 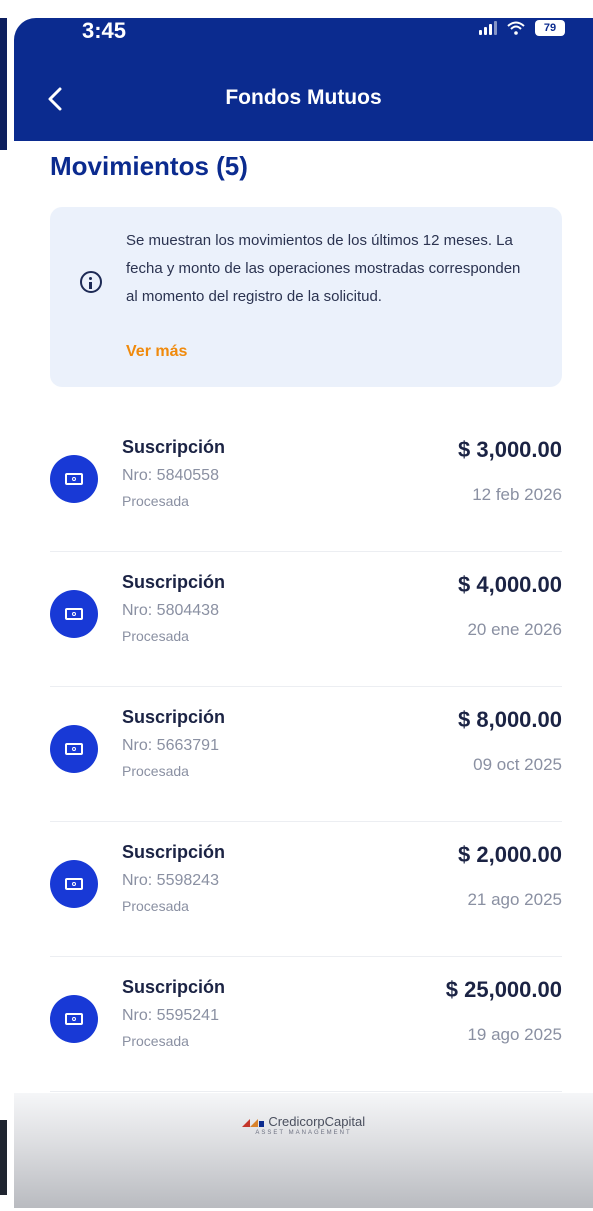 I want to click on movement-date: 12 feb 2026, so click(x=517, y=494).